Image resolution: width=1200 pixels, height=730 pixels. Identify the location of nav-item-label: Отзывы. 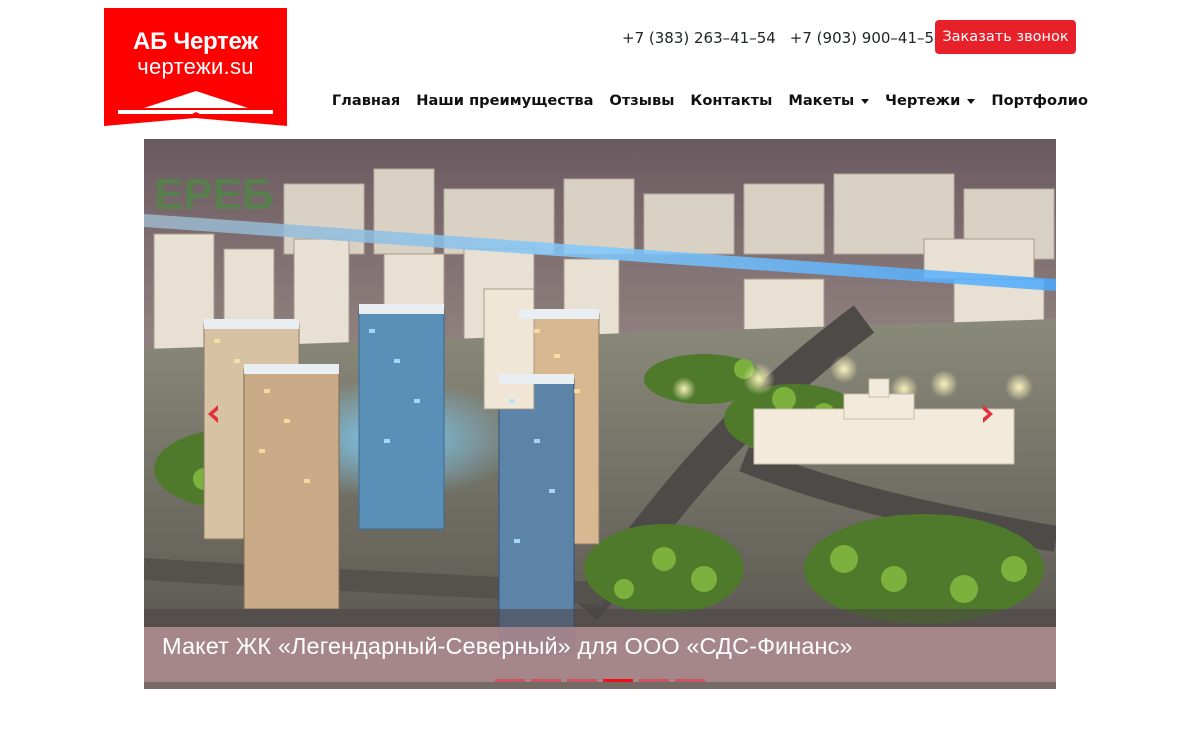
(642, 100).